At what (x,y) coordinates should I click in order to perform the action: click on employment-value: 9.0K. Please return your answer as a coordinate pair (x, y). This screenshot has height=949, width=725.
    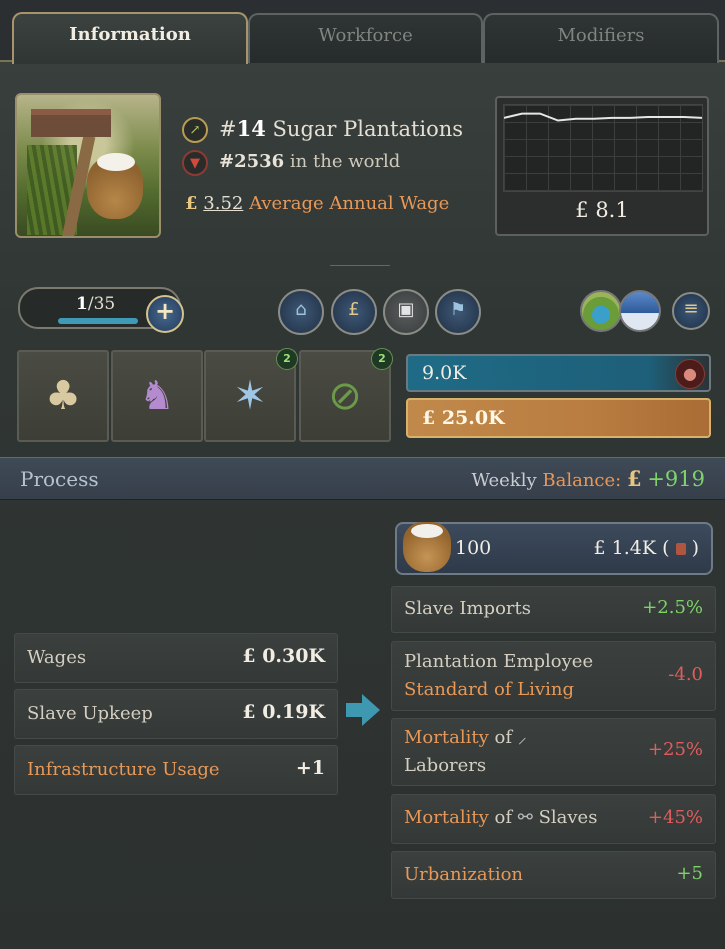
    Looking at the image, I should click on (444, 373).